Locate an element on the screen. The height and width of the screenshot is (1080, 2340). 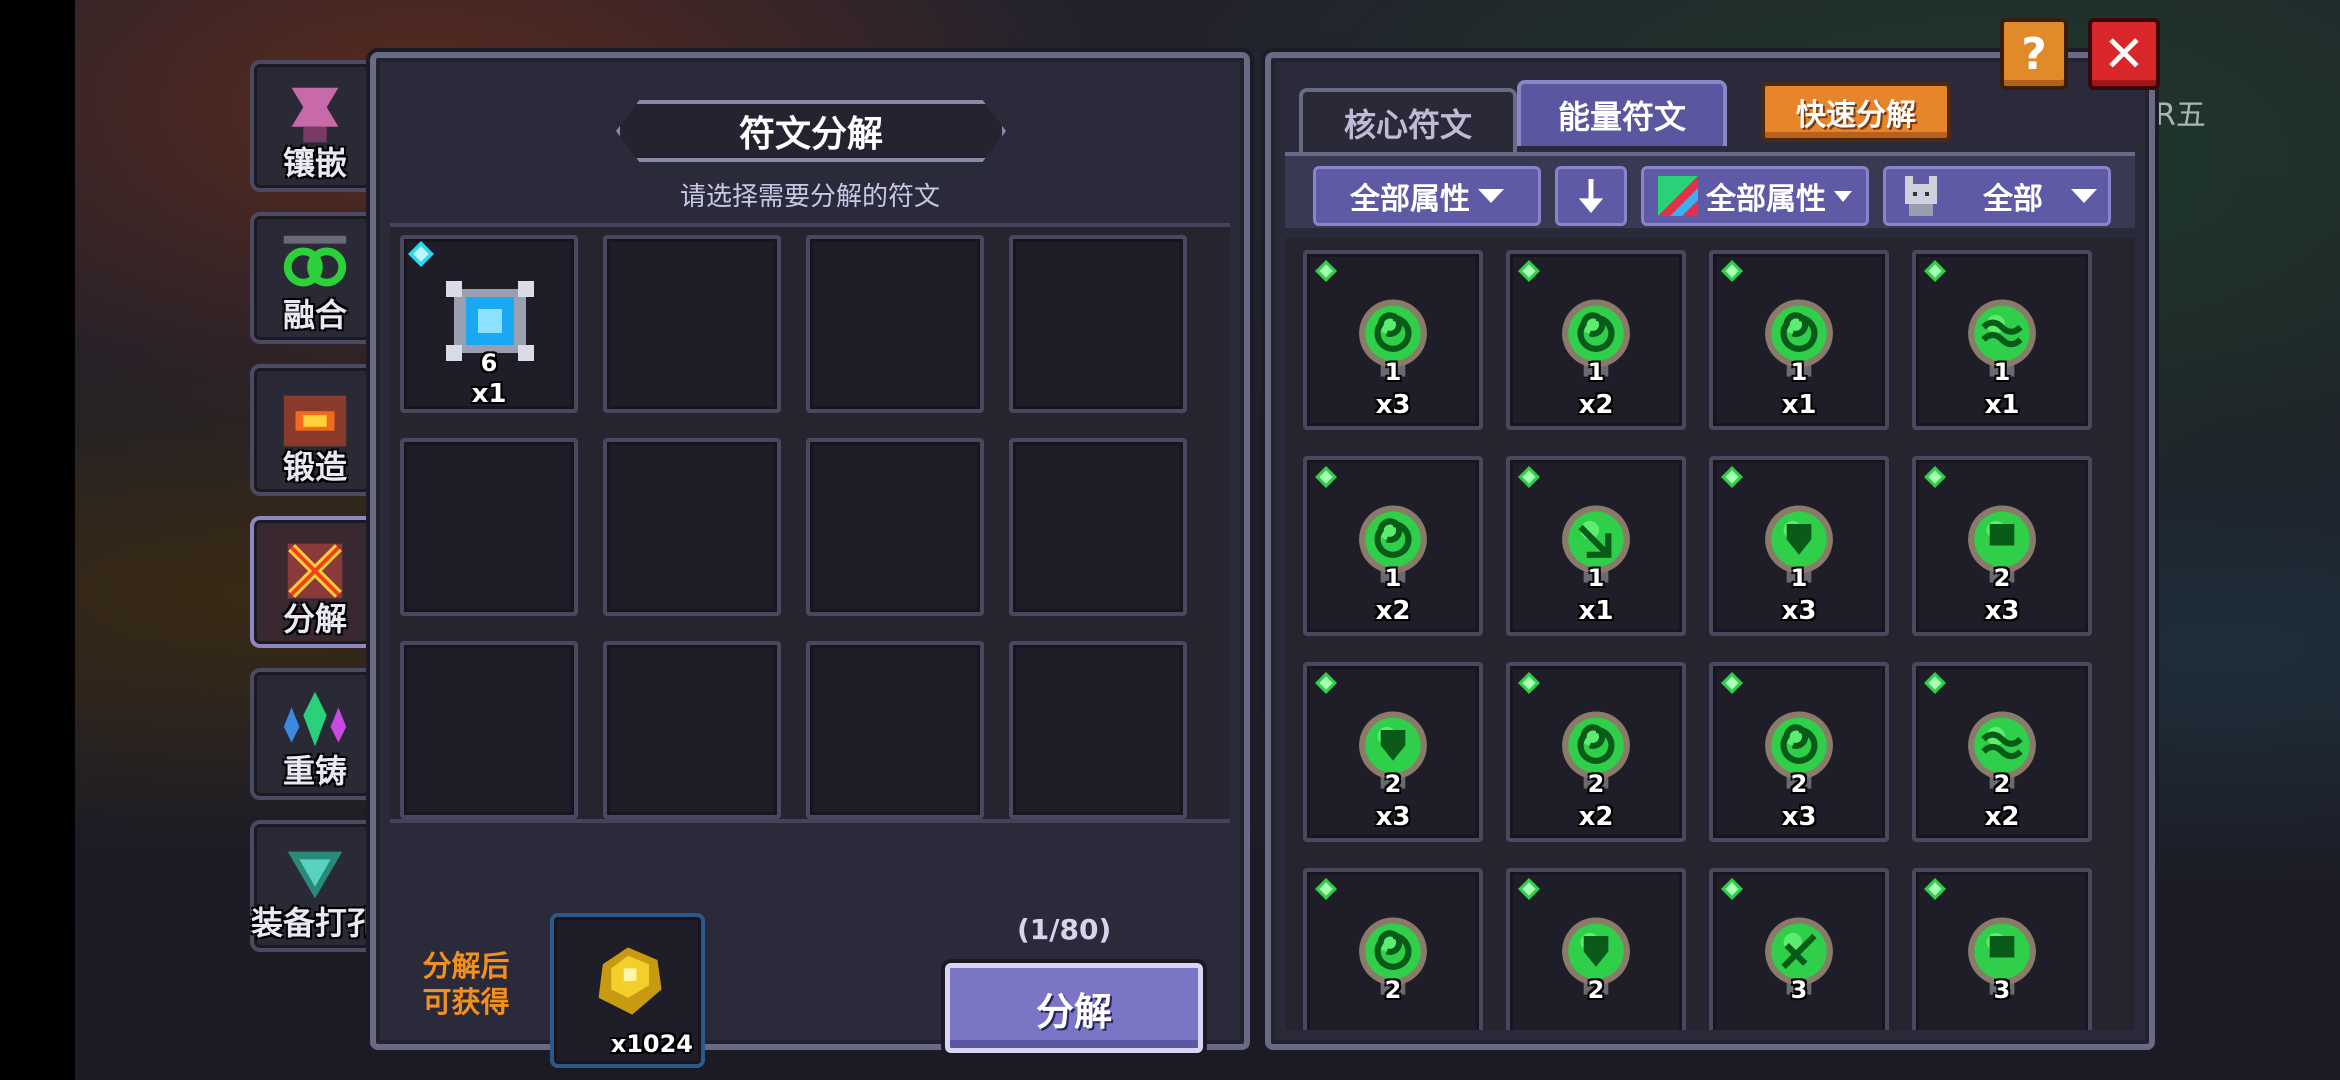
secondary-attribute-dropdown: 全部属性 is located at coordinates (1755, 196).